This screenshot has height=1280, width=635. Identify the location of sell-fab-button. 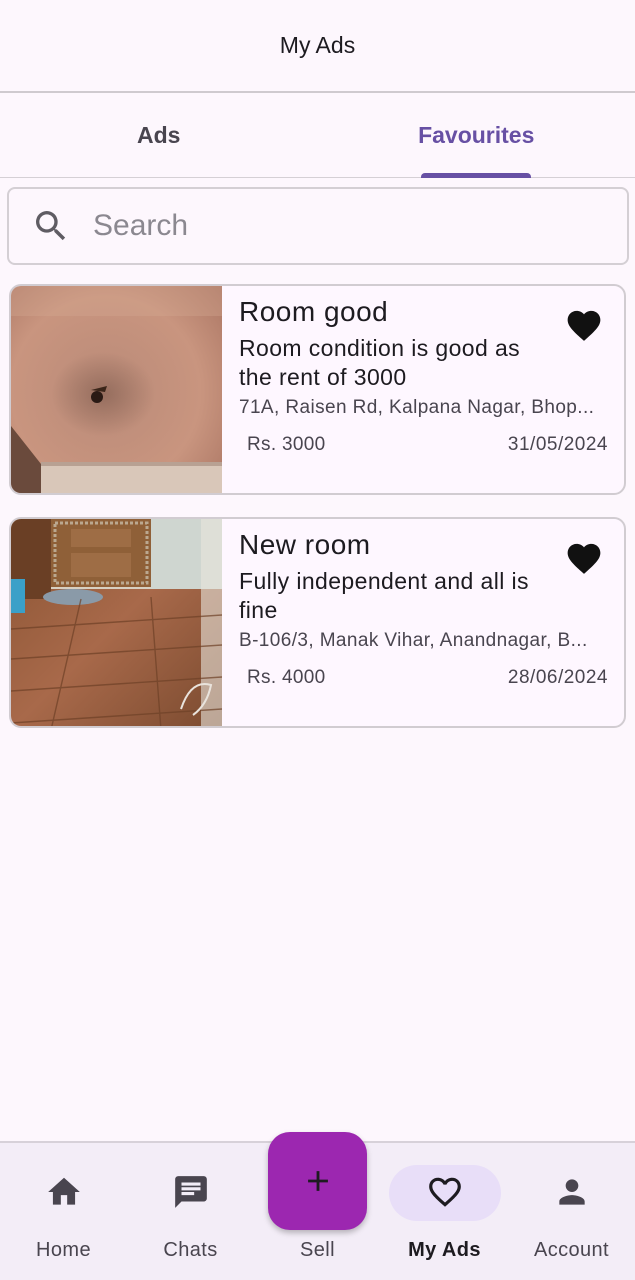
(317, 1181).